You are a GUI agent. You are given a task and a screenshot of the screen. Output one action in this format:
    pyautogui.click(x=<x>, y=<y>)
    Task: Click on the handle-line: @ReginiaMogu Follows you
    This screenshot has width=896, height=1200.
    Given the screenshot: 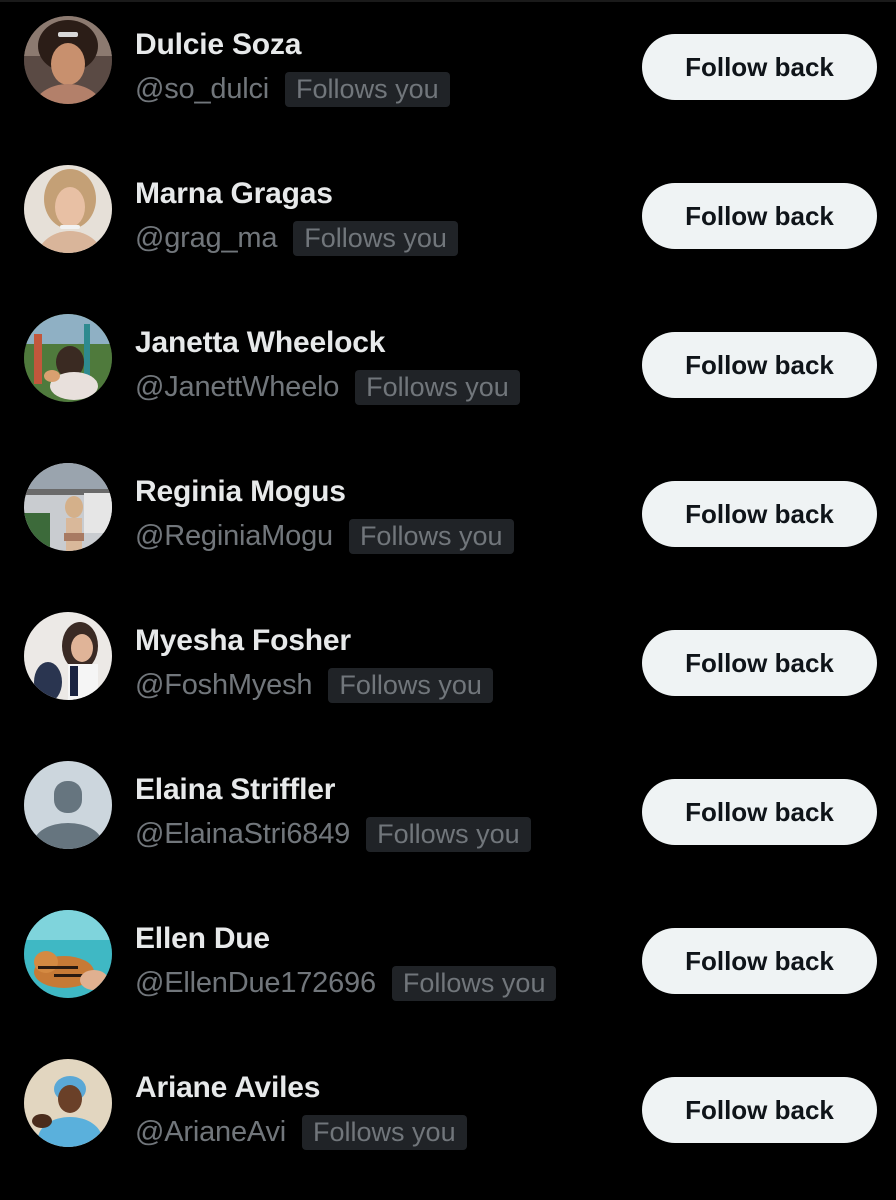 What is the action you would take?
    pyautogui.click(x=324, y=536)
    